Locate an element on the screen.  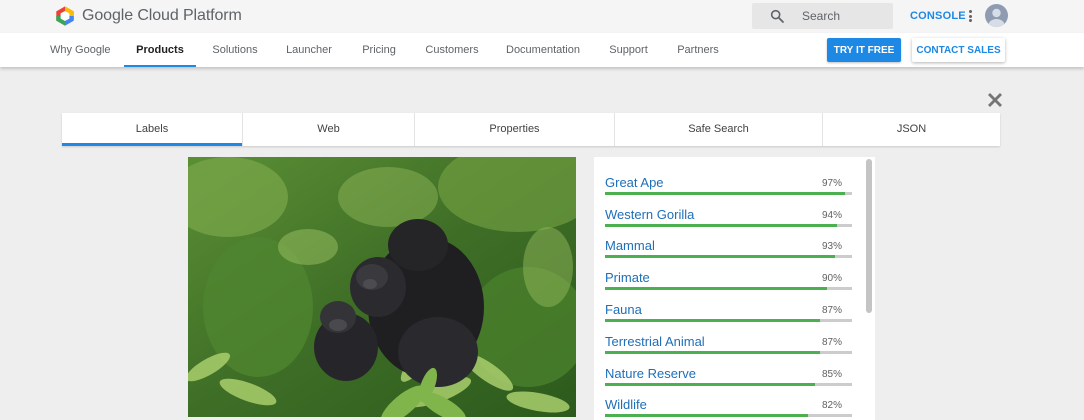
label-row: Primate 90% is located at coordinates (728, 271).